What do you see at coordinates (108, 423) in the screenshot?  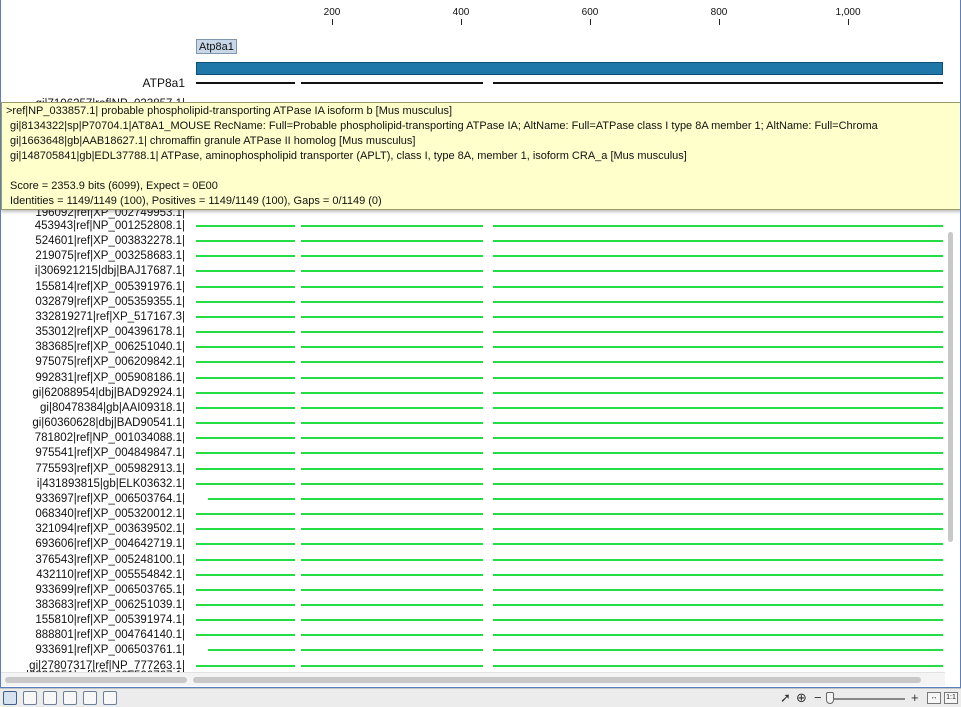 I see `row-label: gi|60360628|dbj|BAD90541.1|` at bounding box center [108, 423].